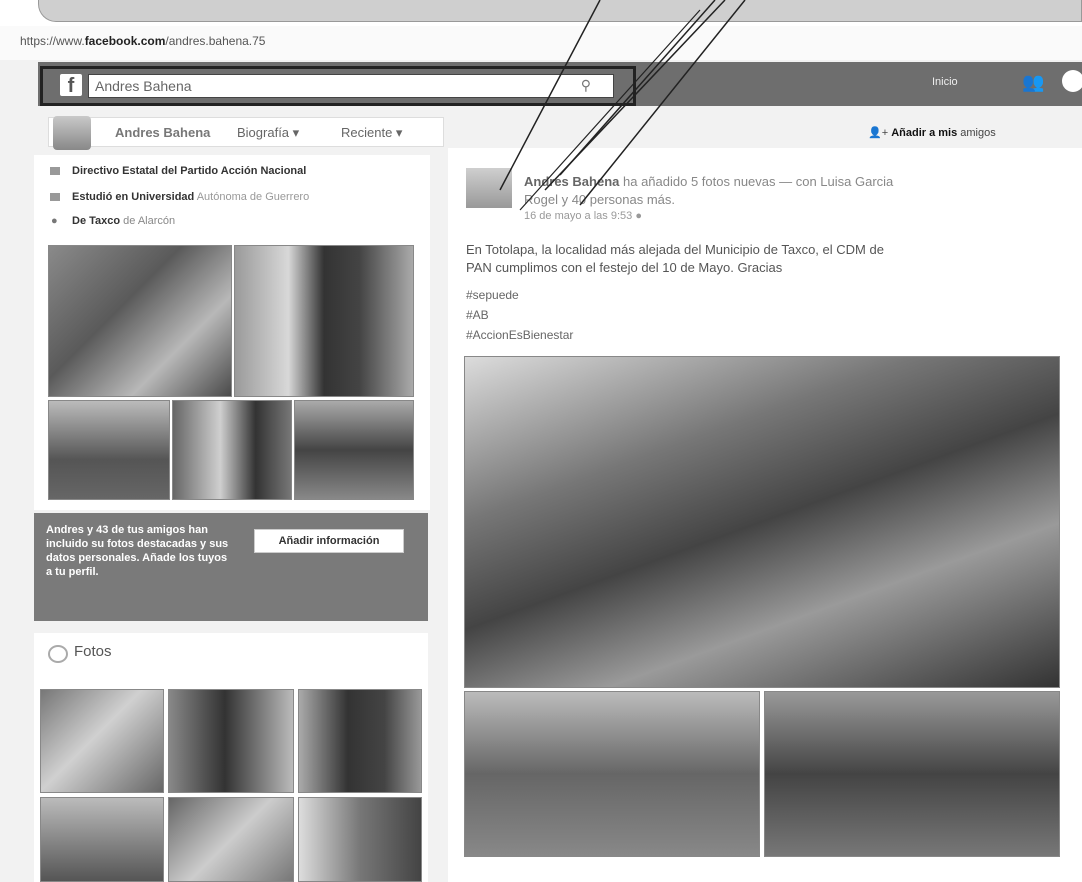 This screenshot has height=882, width=1082. Describe the element at coordinates (52, 41) in the screenshot. I see `url-prefix: https://www.` at that location.